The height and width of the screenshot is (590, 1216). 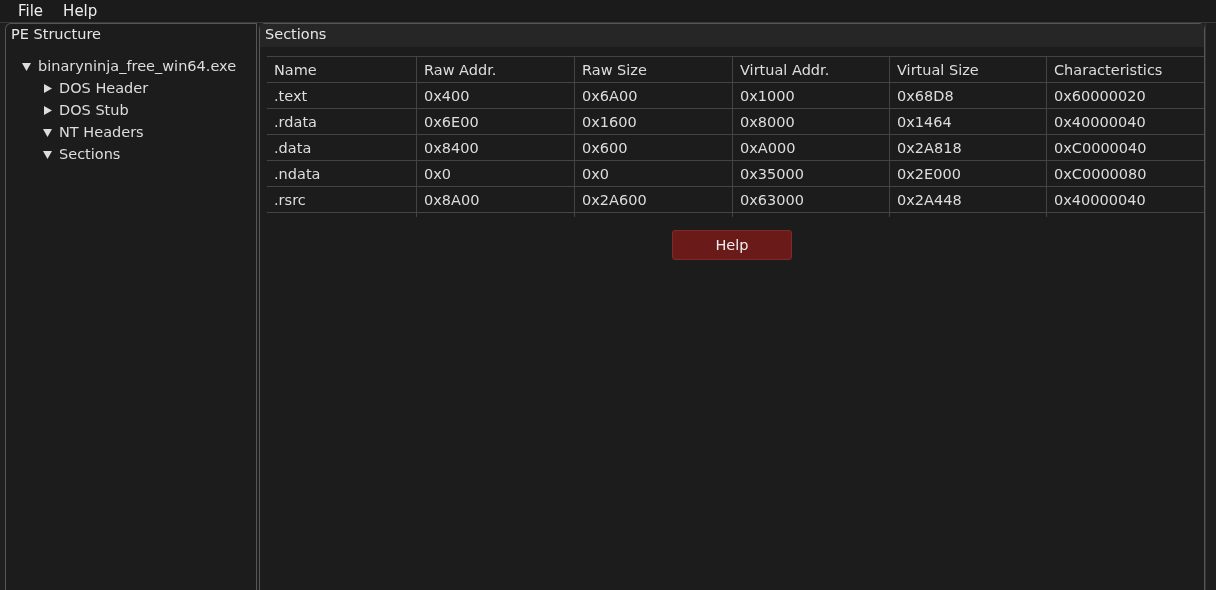 What do you see at coordinates (342, 70) in the screenshot?
I see `column-header: Name` at bounding box center [342, 70].